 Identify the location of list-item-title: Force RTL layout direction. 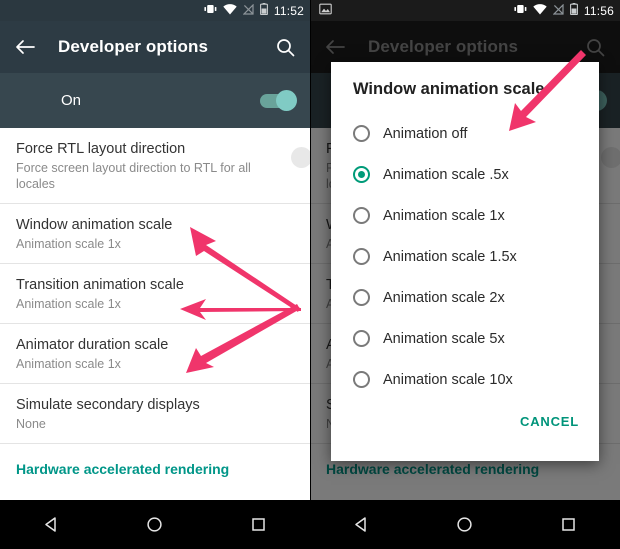
(101, 149).